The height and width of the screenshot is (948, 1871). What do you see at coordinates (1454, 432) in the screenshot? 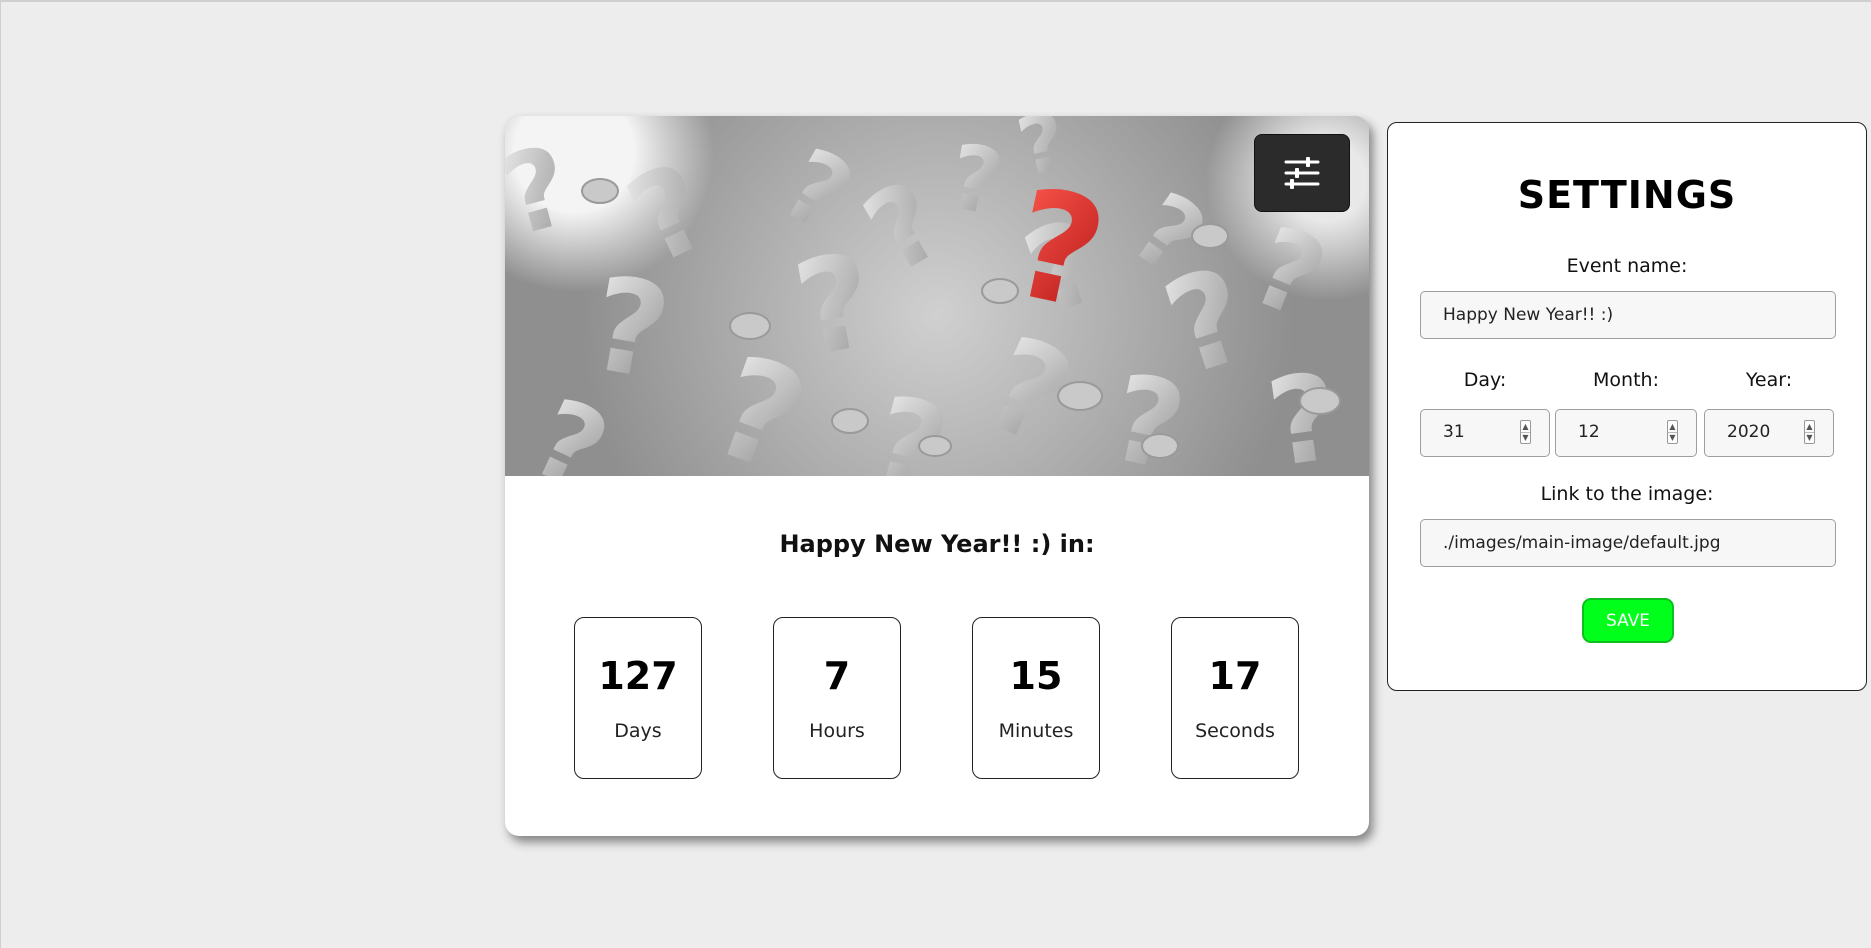
I see `day-value: 31` at bounding box center [1454, 432].